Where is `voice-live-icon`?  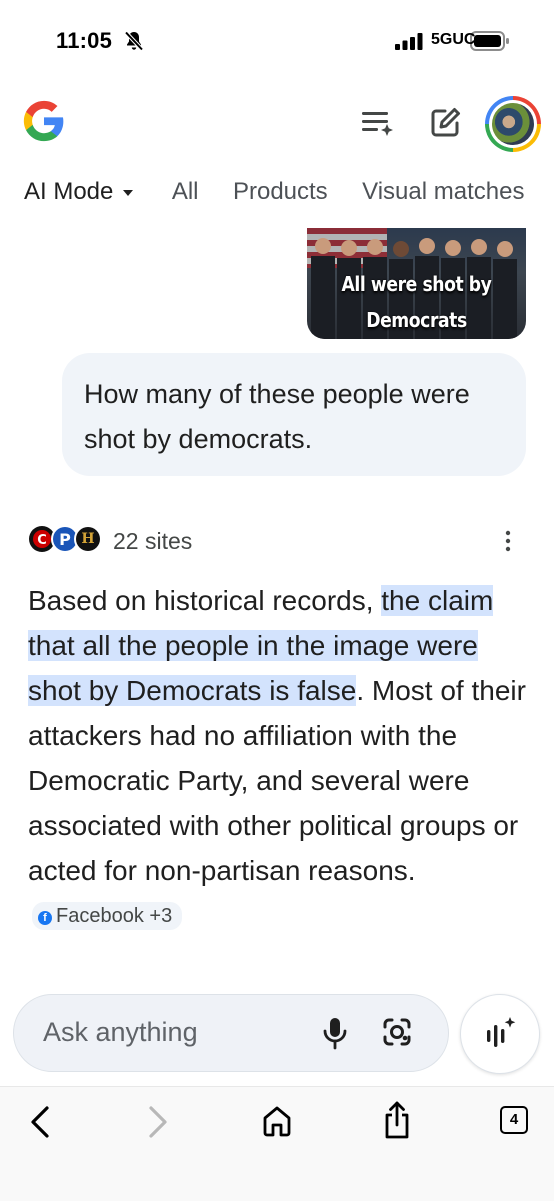 voice-live-icon is located at coordinates (501, 1032).